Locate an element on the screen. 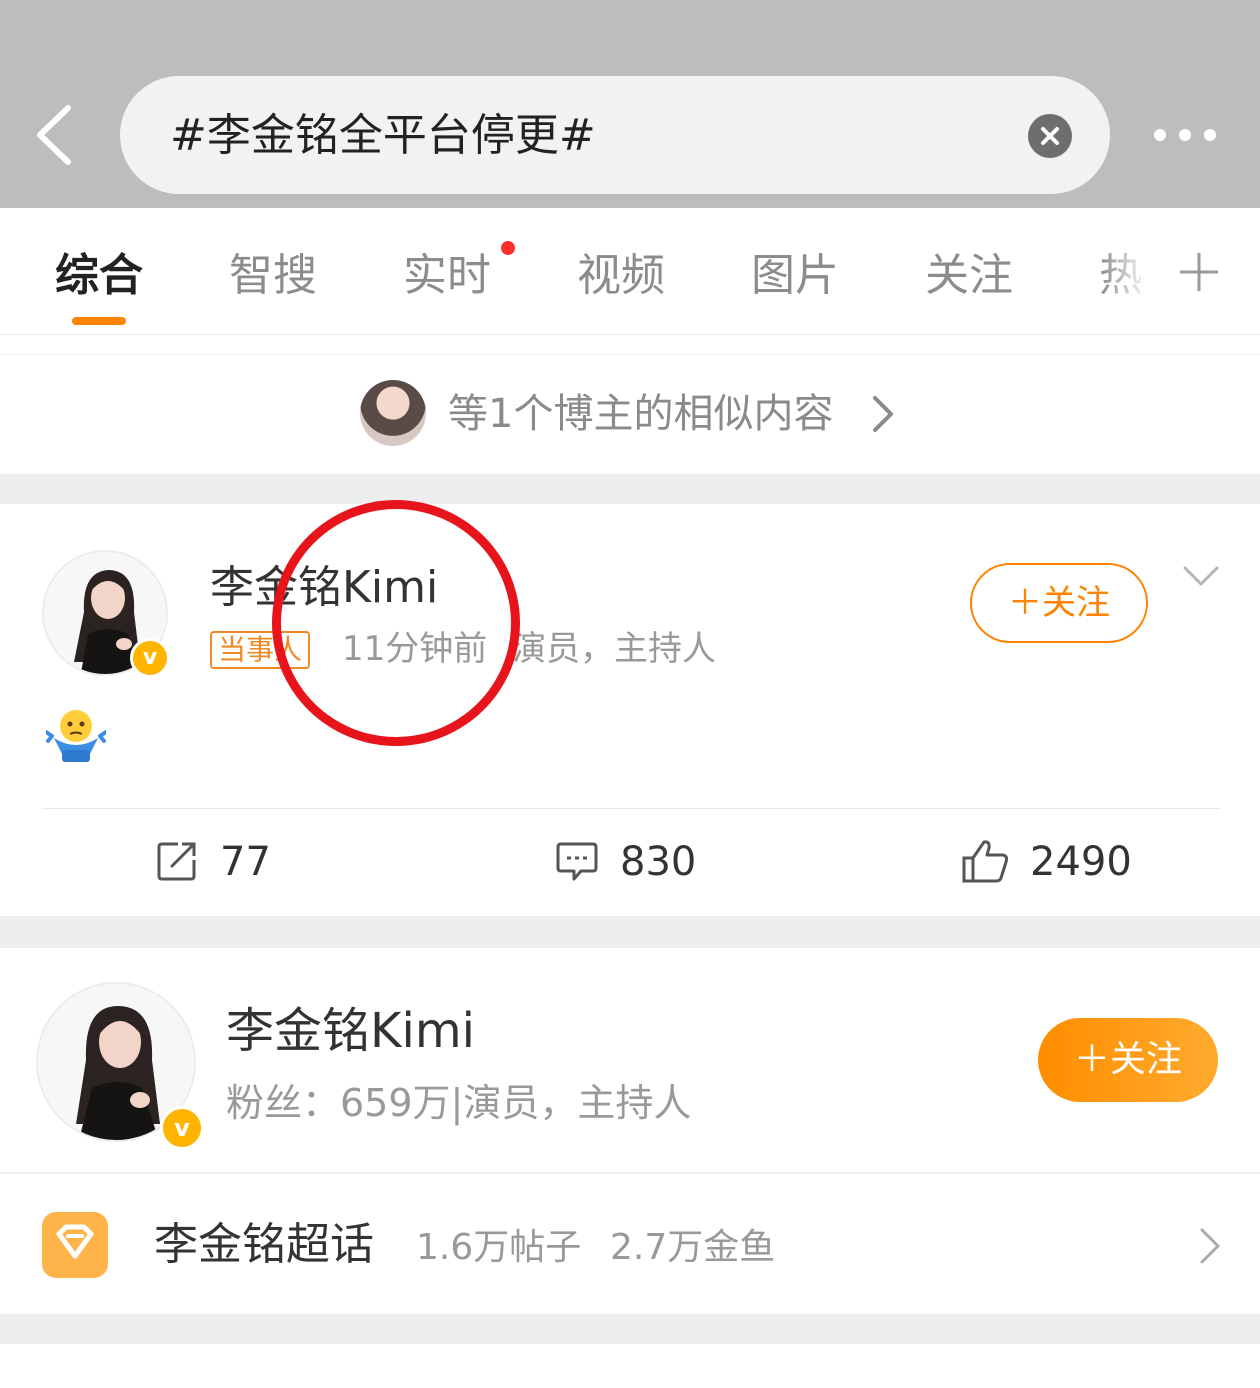 The width and height of the screenshot is (1260, 1388). tab-realtime: 实时 is located at coordinates (447, 276).